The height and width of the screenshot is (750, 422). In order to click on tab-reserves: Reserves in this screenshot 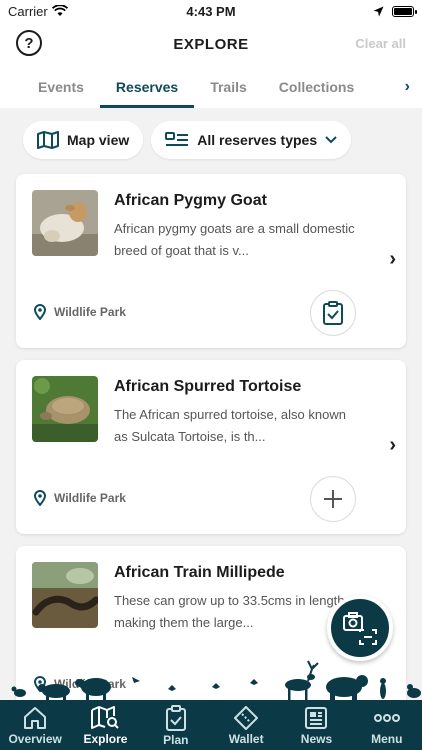, I will do `click(147, 87)`.